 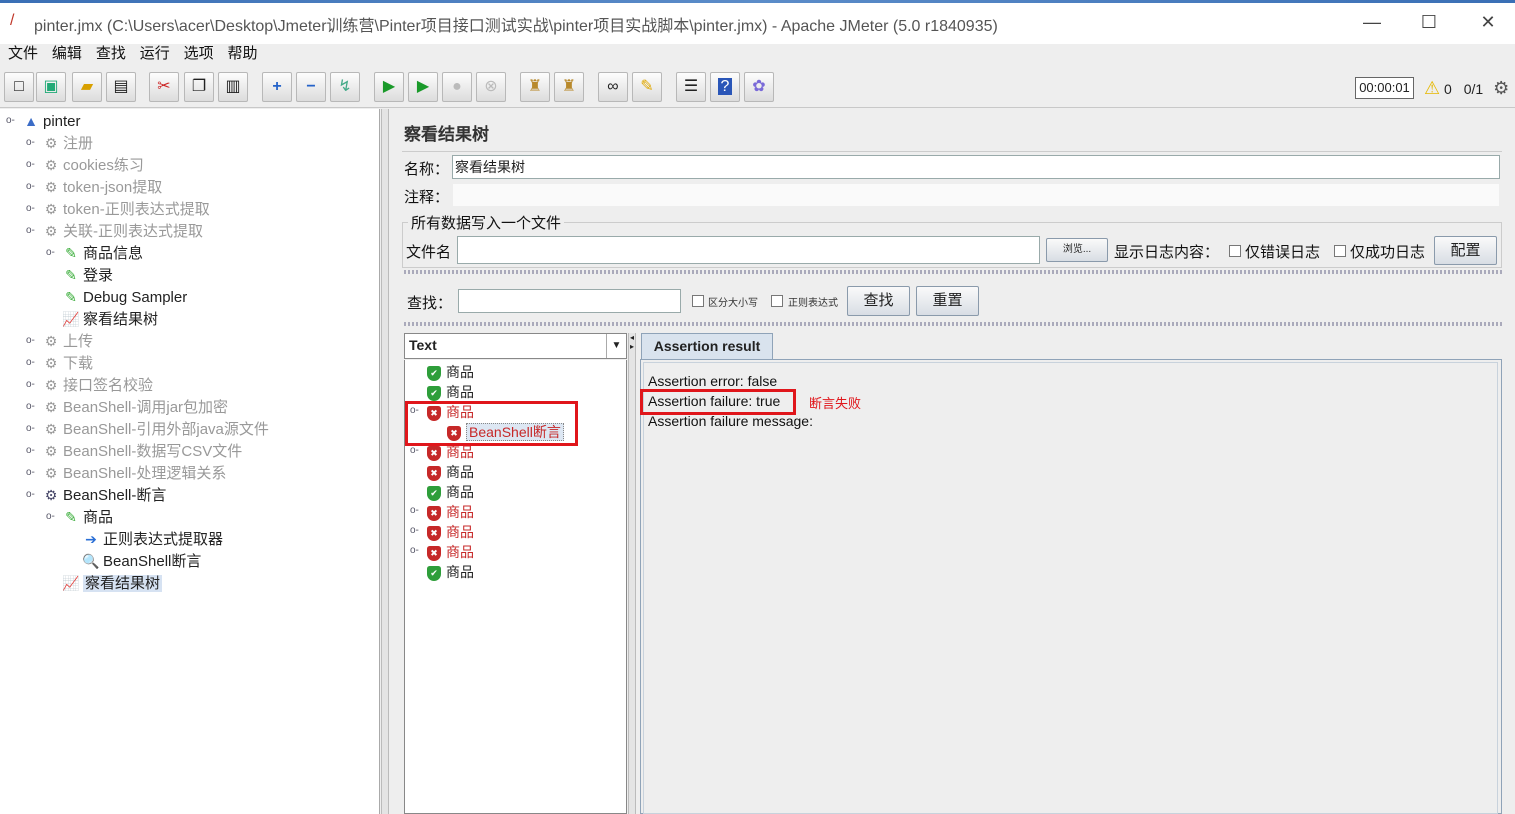 What do you see at coordinates (67, 363) in the screenshot?
I see `tree-item: ⚙ 下载` at bounding box center [67, 363].